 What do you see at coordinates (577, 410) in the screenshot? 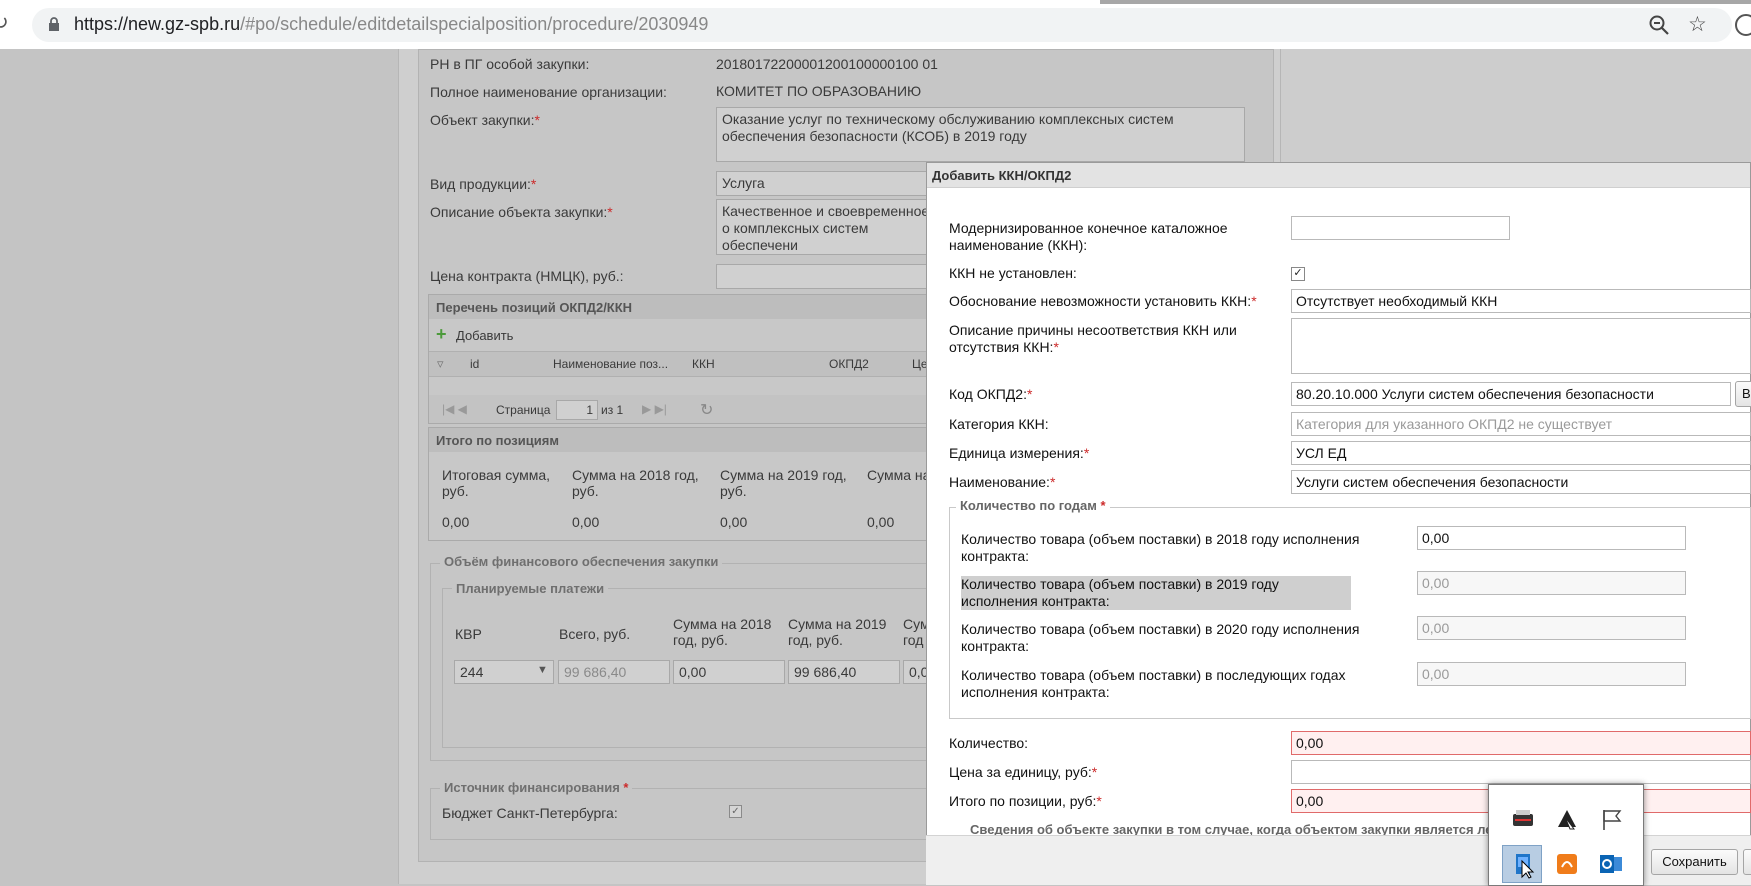
I see `pager-page-input: 1` at bounding box center [577, 410].